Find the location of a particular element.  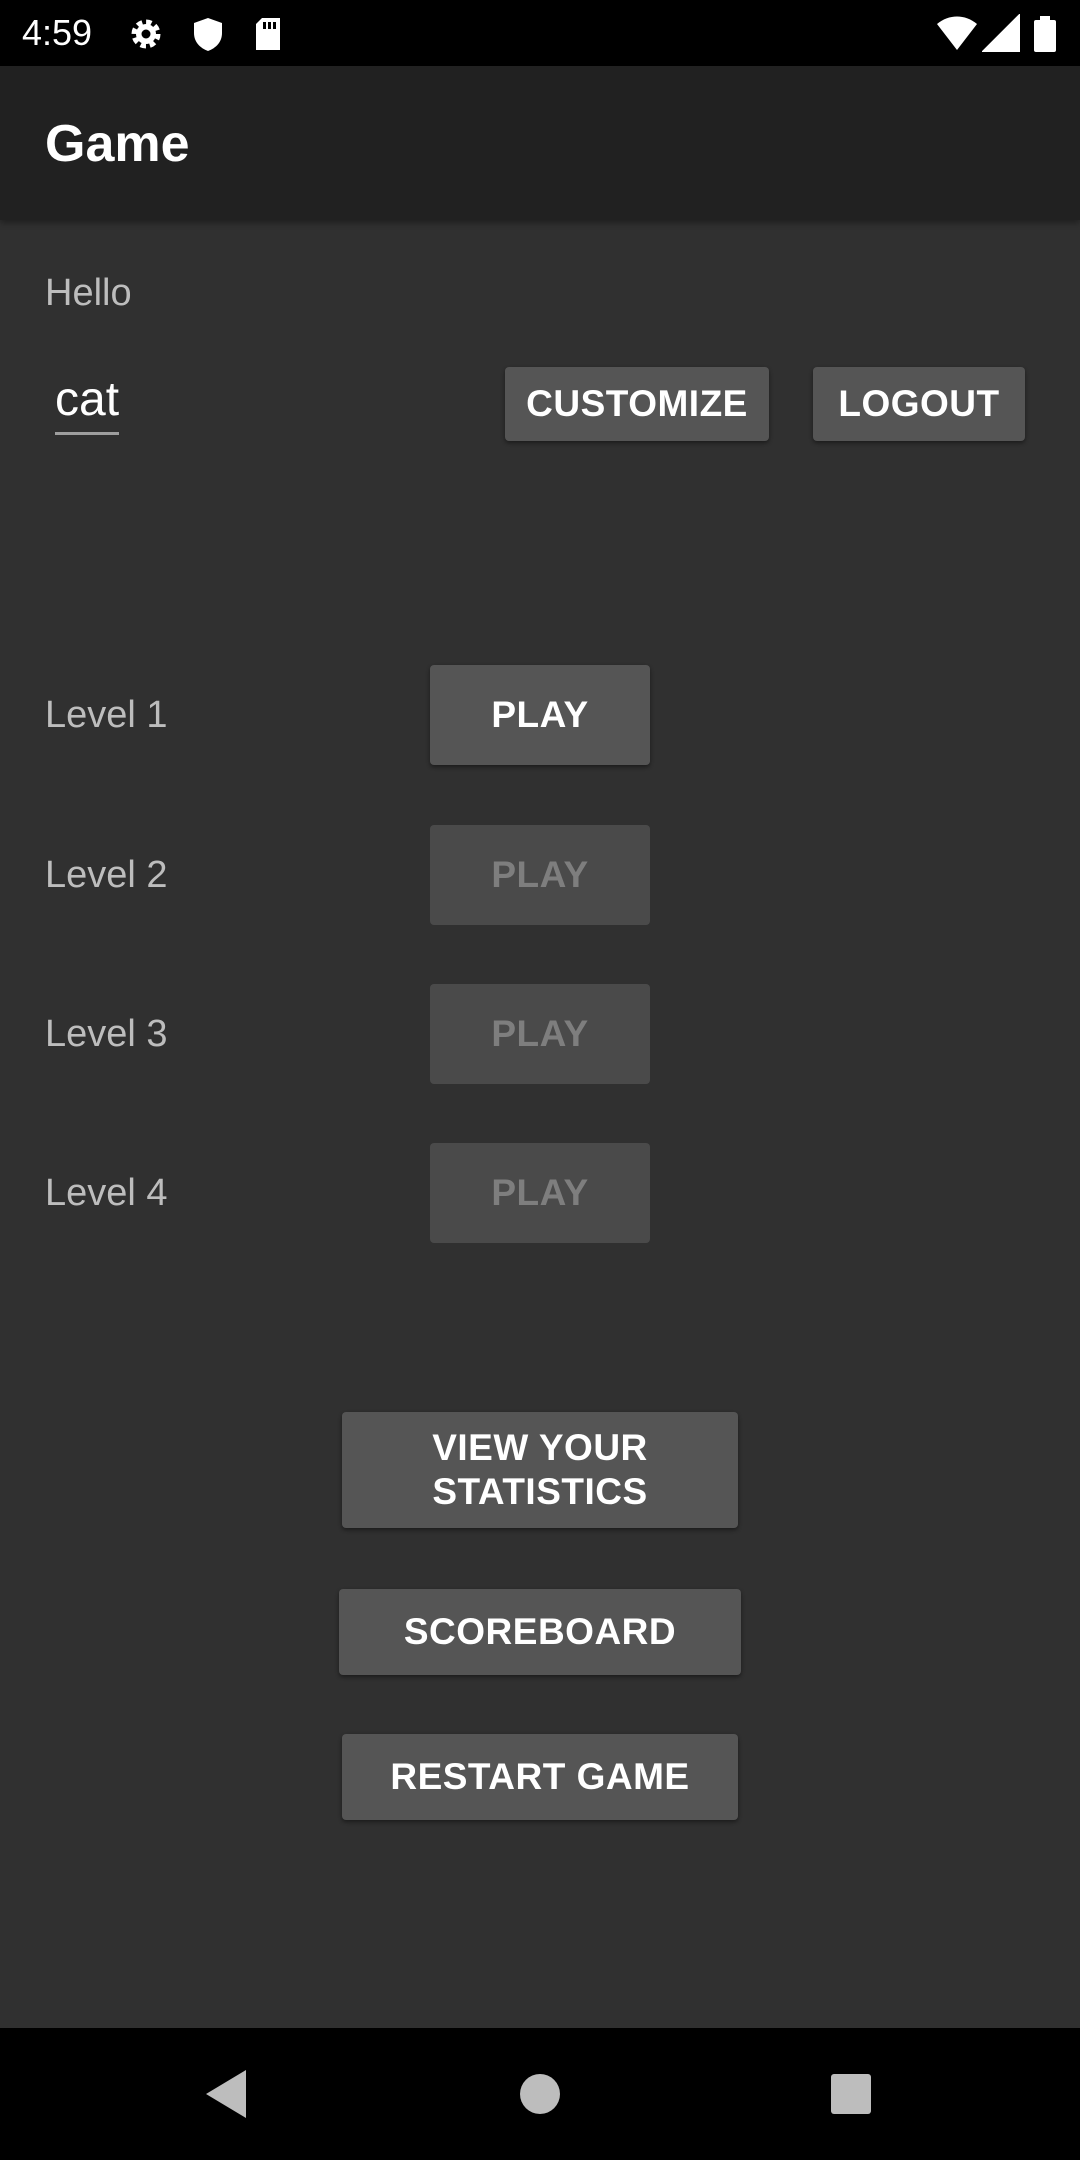

level-4-play-button: PLAY is located at coordinates (540, 1193).